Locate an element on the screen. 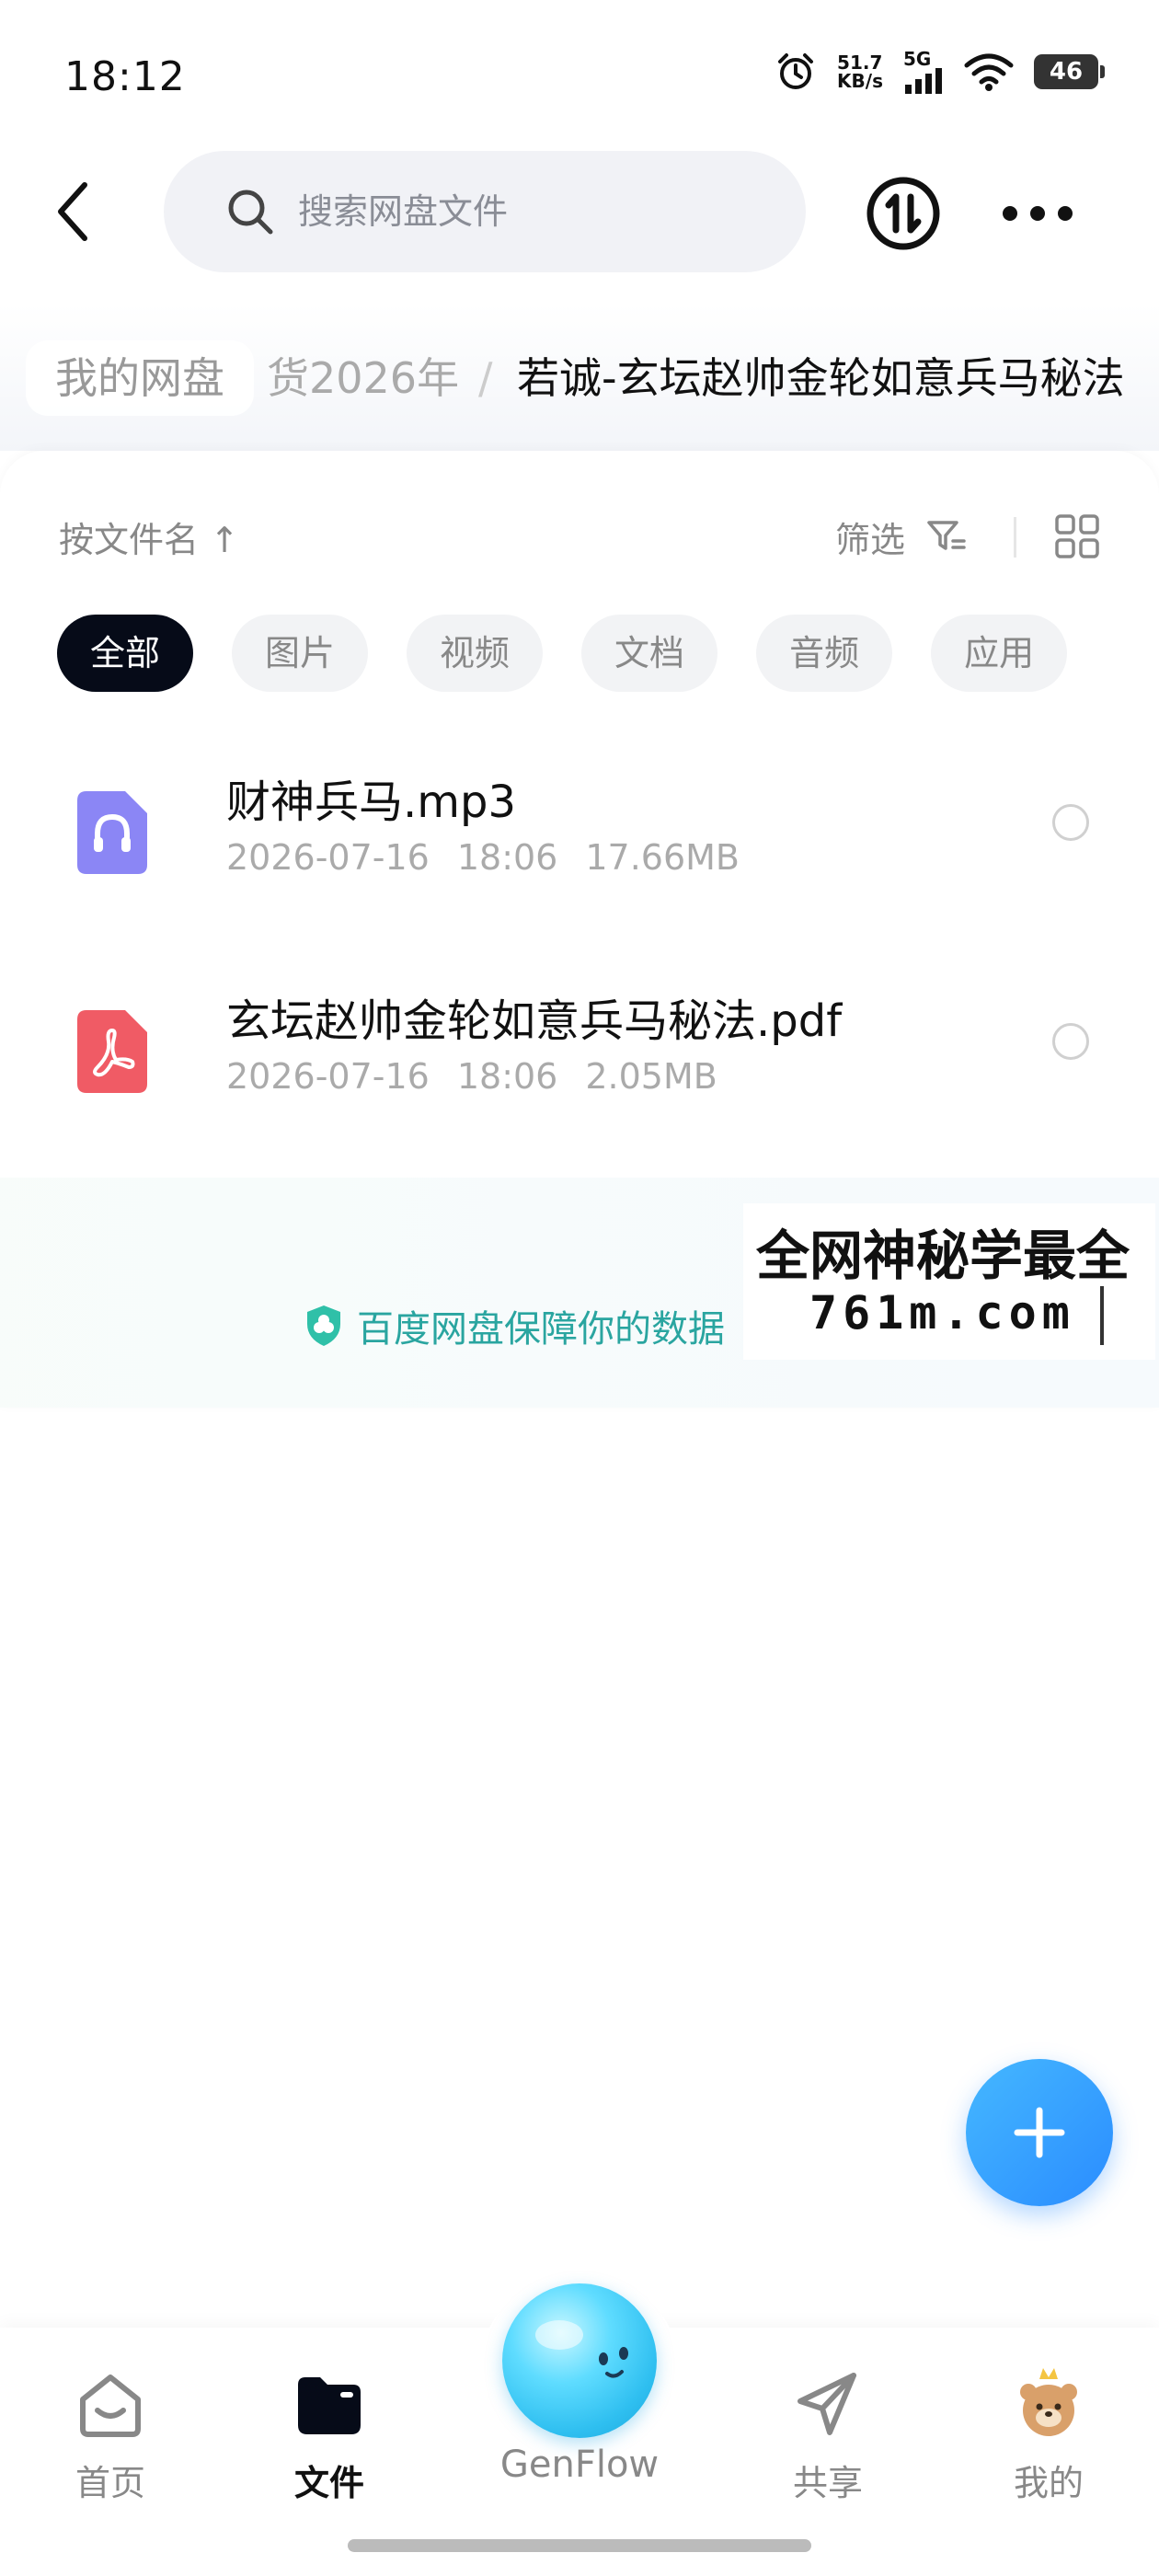 Image resolution: width=1159 pixels, height=2576 pixels. nav-genflow-label: GenFlow is located at coordinates (579, 2465).